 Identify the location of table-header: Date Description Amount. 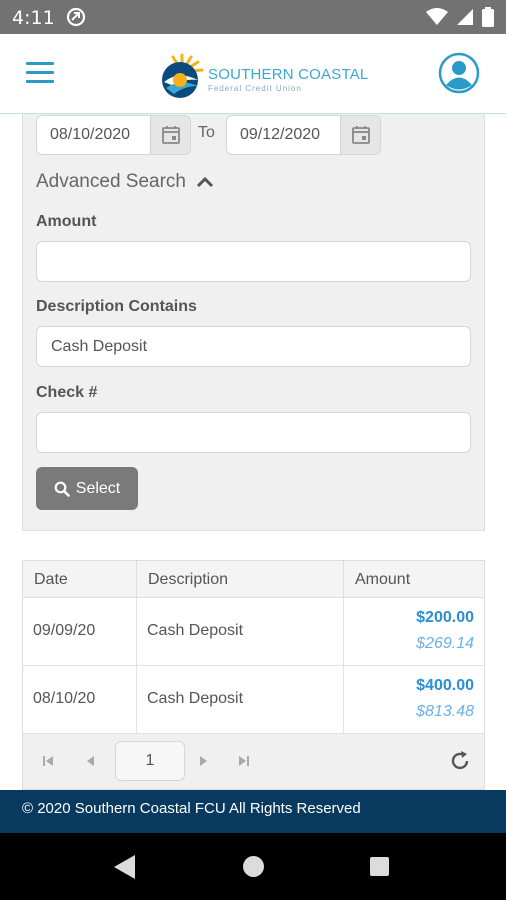
(253, 579).